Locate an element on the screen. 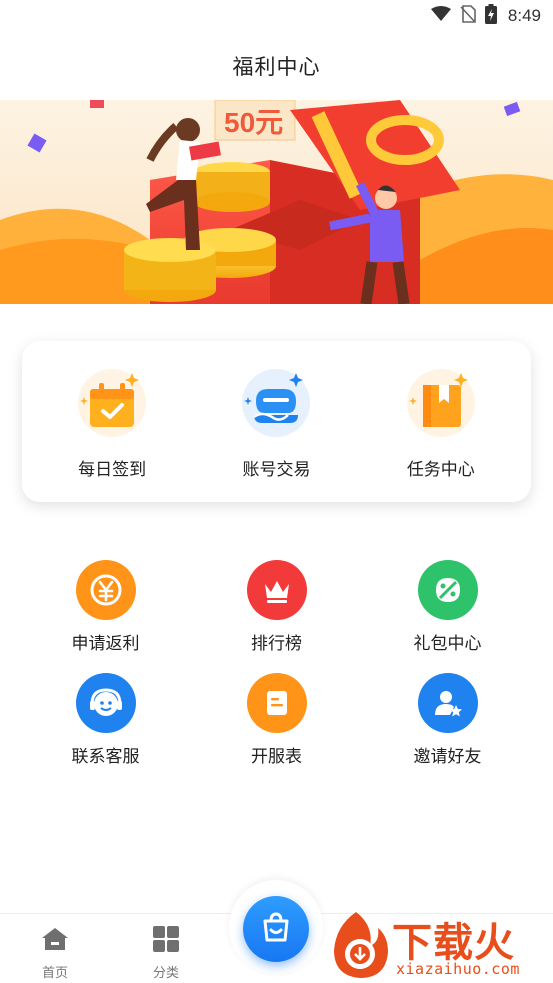 This screenshot has width=553, height=983. document-icon is located at coordinates (276, 703).